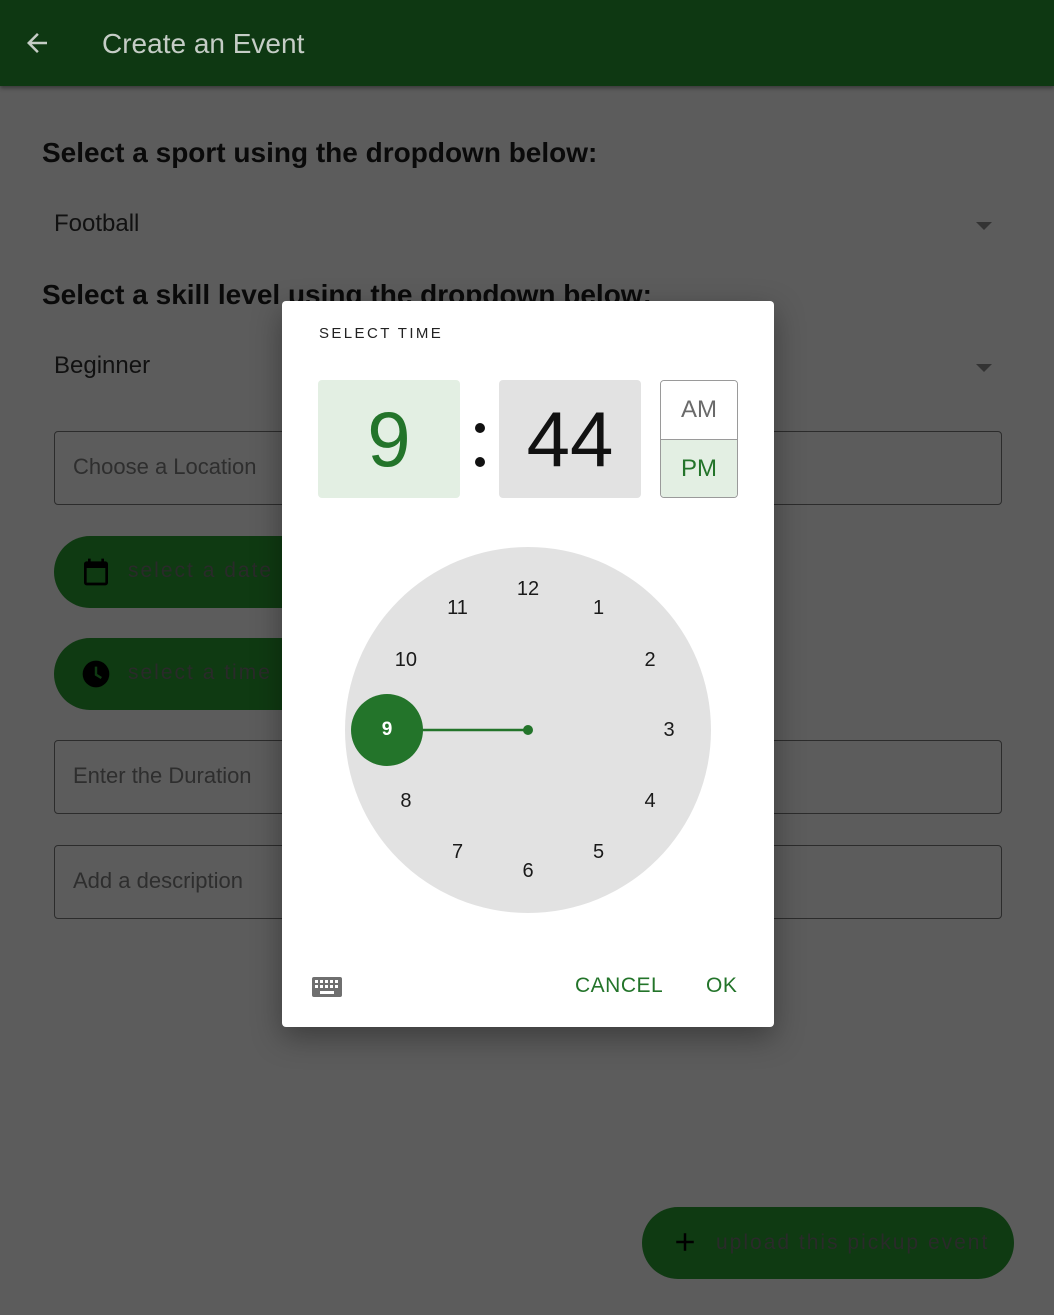  I want to click on dial-hour-6: 6, so click(528, 871).